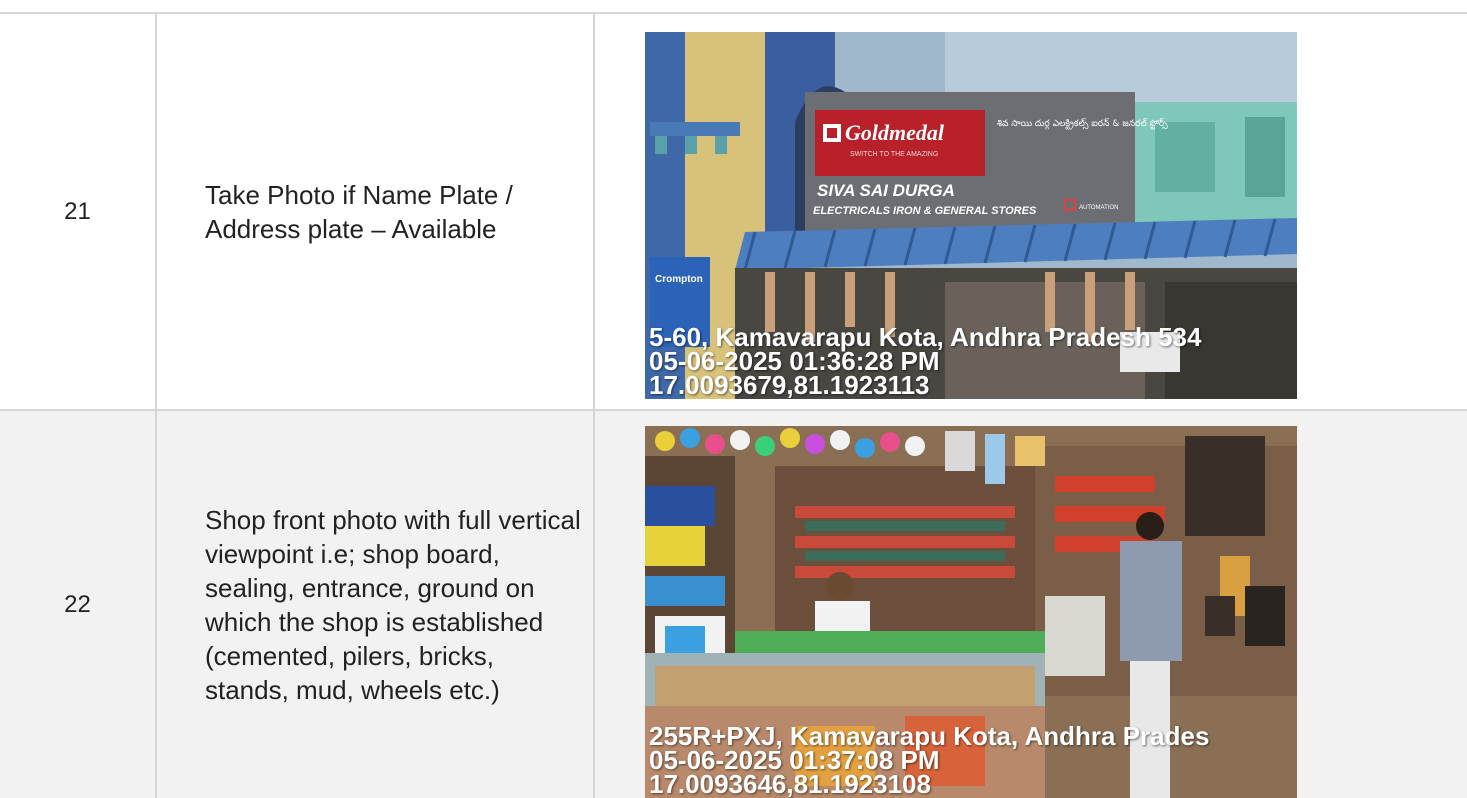  I want to click on sign-brand-text: Goldmedal, so click(895, 132).